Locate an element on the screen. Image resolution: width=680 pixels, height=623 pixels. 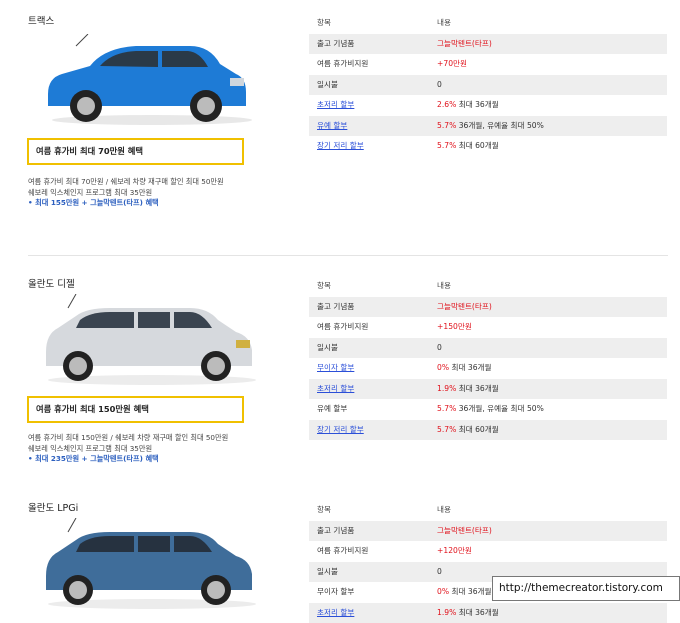
table-row: 초저리 할부 2.6% 최대 36개월 is located at coordinates (488, 105).